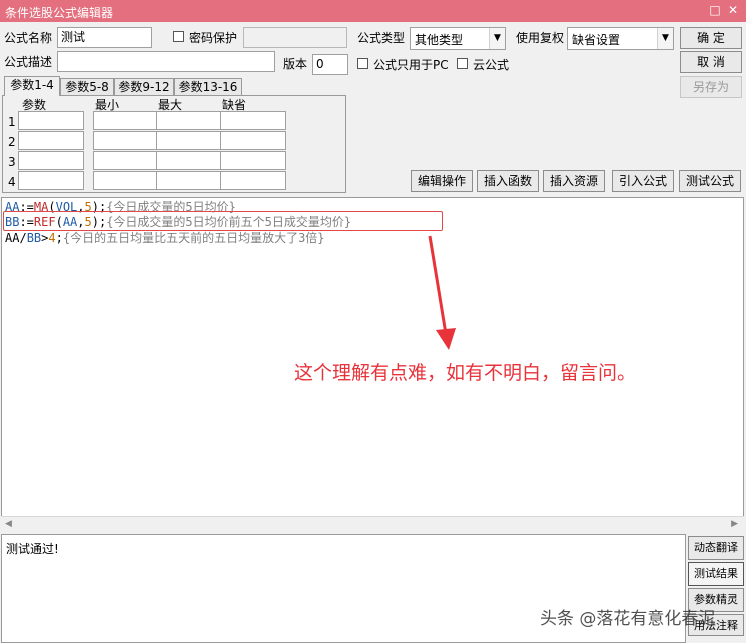 The height and width of the screenshot is (643, 746). What do you see at coordinates (574, 181) in the screenshot?
I see `insert-resource-button: 插入资源` at bounding box center [574, 181].